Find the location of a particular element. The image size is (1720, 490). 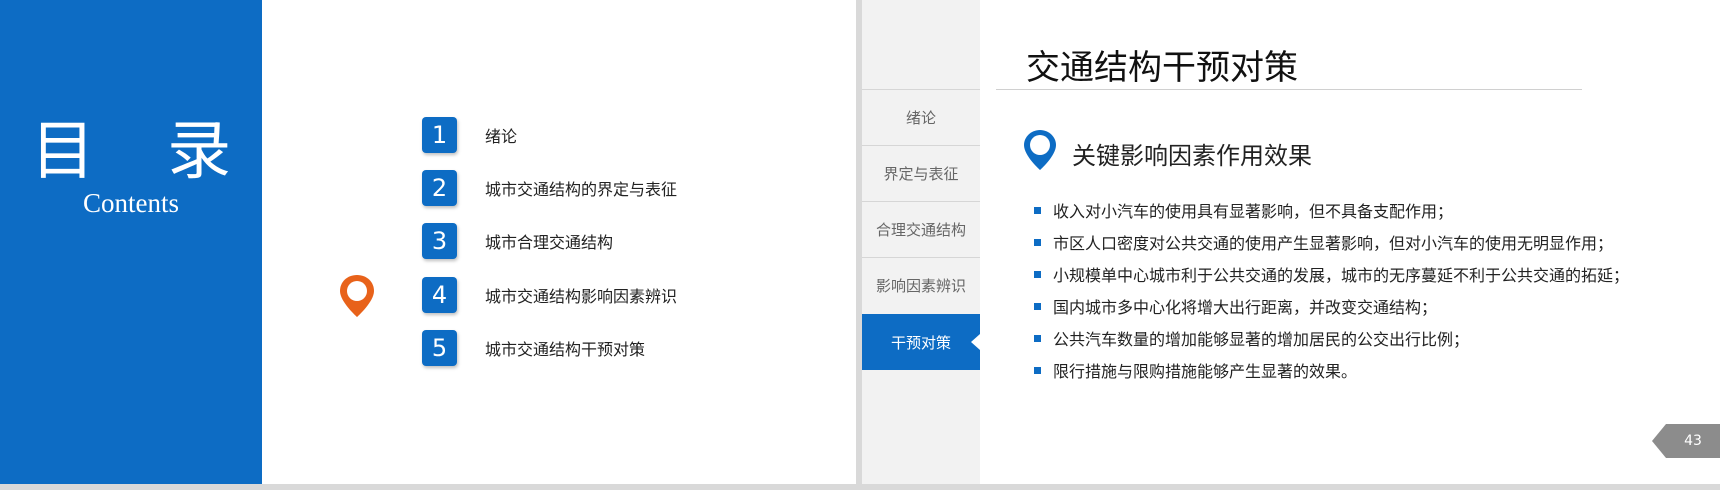

list-item: 小规模单中心城市利于公共交通的发展，城市的无序蔓延不利于公共交通的拓延； is located at coordinates (1331, 274).